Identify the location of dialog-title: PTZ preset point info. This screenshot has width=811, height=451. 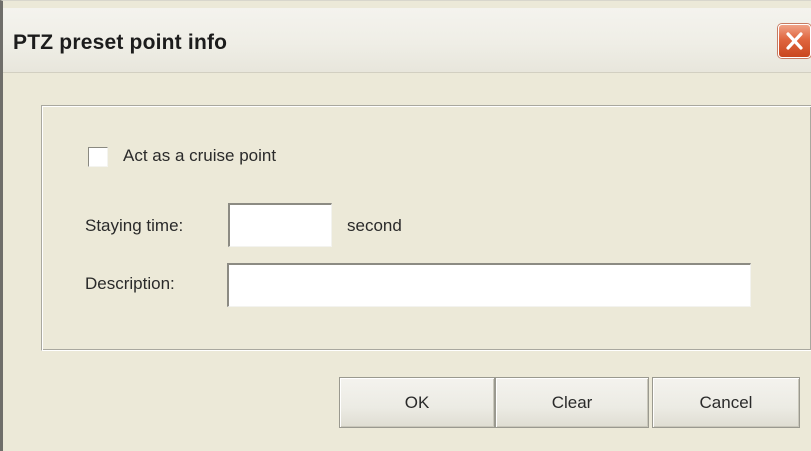
(120, 42).